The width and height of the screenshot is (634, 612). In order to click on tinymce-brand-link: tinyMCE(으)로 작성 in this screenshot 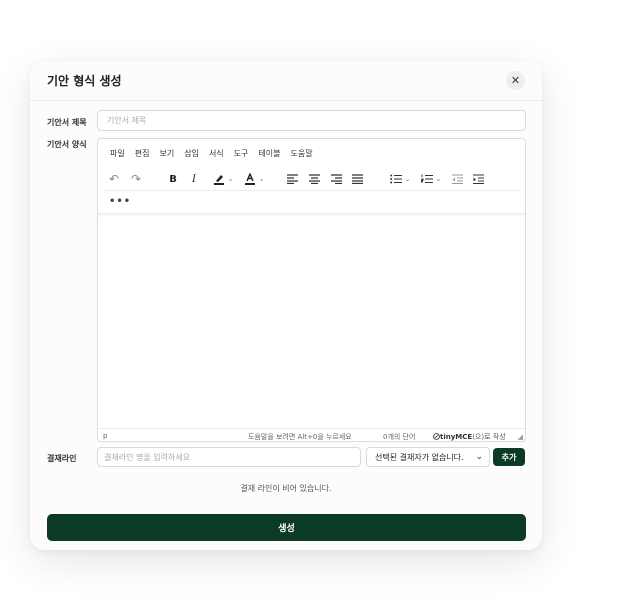, I will do `click(469, 437)`.